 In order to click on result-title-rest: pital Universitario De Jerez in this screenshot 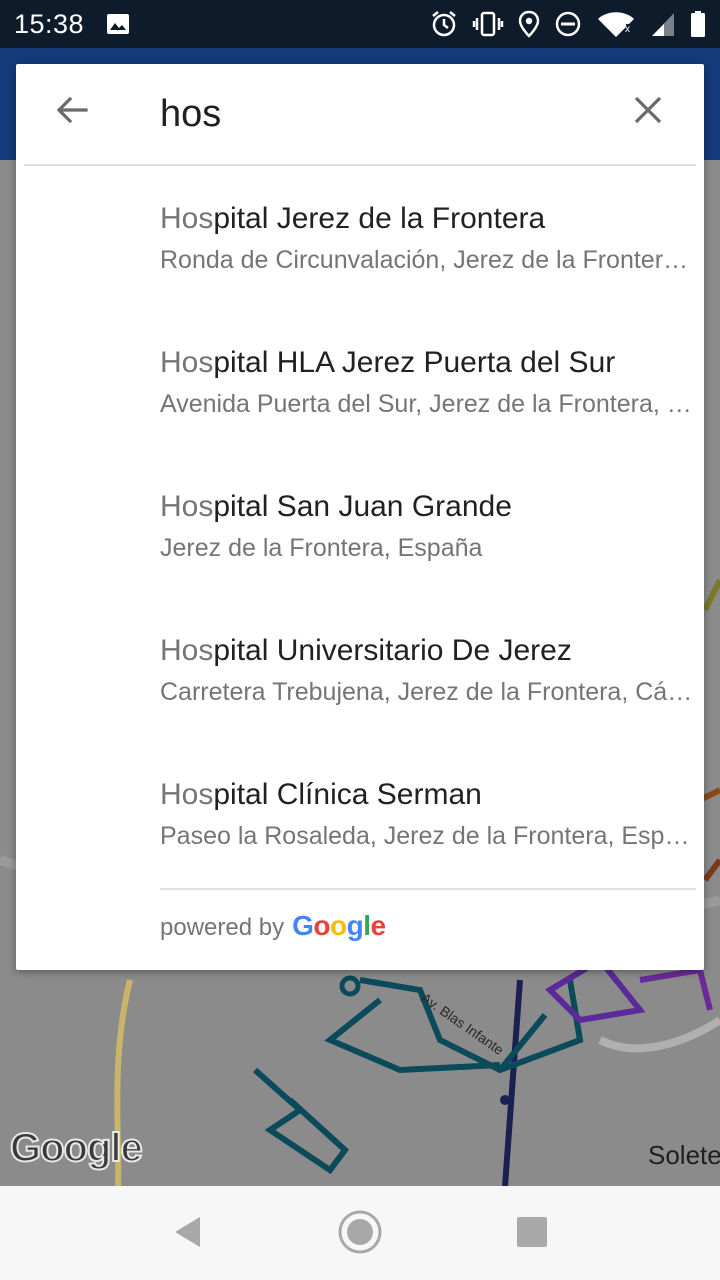, I will do `click(392, 650)`.